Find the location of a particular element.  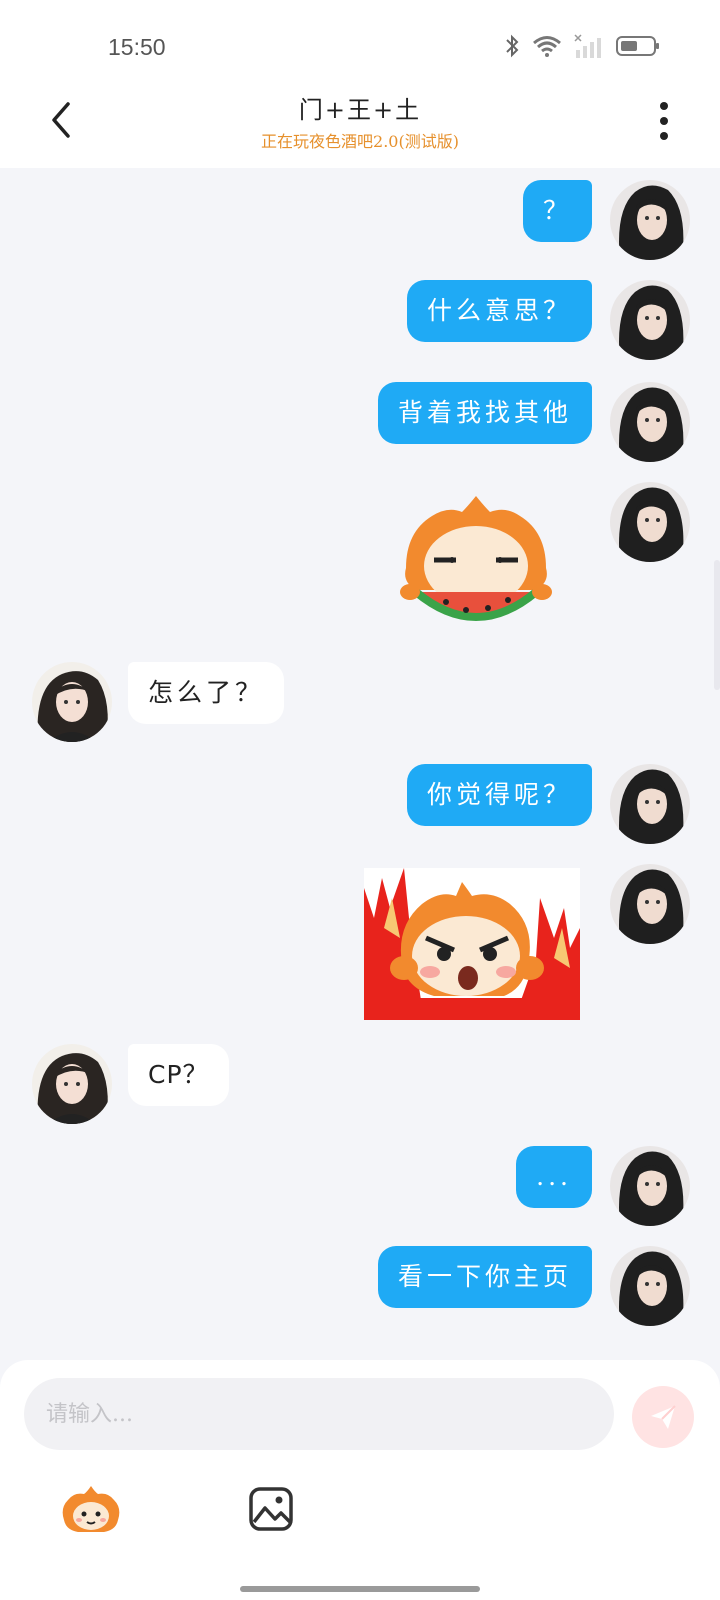

message-bubble: 背着我找其他 is located at coordinates (484, 413).